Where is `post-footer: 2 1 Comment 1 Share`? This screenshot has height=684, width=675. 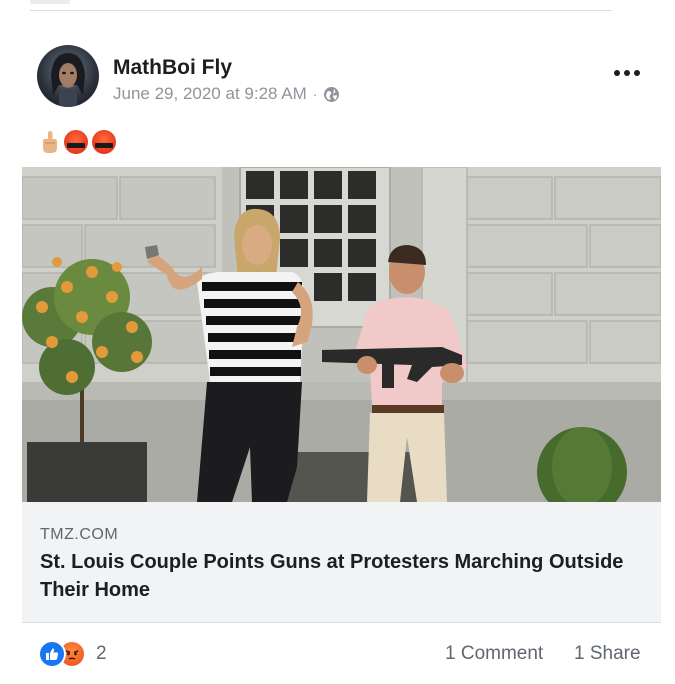
post-footer: 2 1 Comment 1 Share is located at coordinates (344, 655).